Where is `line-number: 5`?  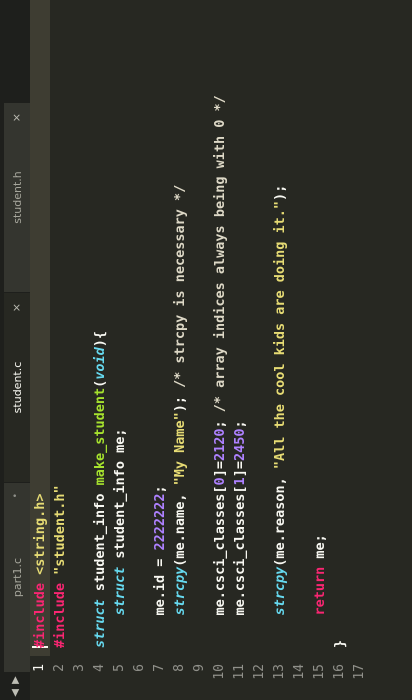
line-number: 5 is located at coordinates (119, 668).